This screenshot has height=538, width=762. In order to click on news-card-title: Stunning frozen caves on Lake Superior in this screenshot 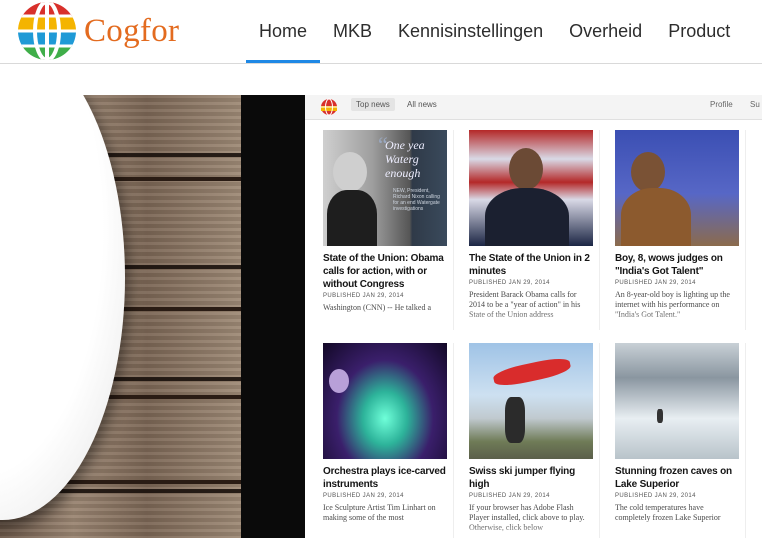, I will do `click(673, 478)`.